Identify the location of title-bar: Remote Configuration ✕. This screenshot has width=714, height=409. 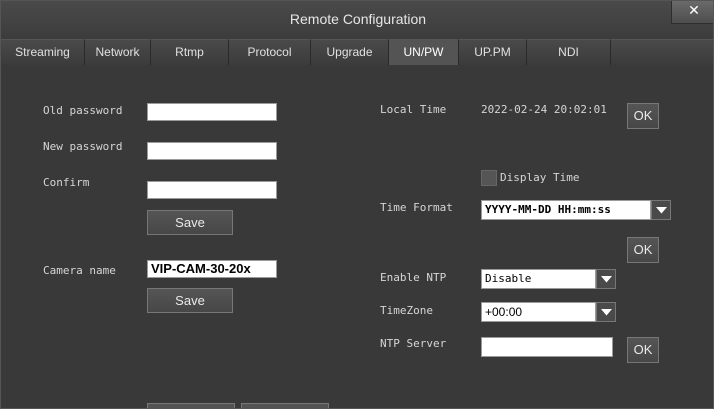
(357, 20).